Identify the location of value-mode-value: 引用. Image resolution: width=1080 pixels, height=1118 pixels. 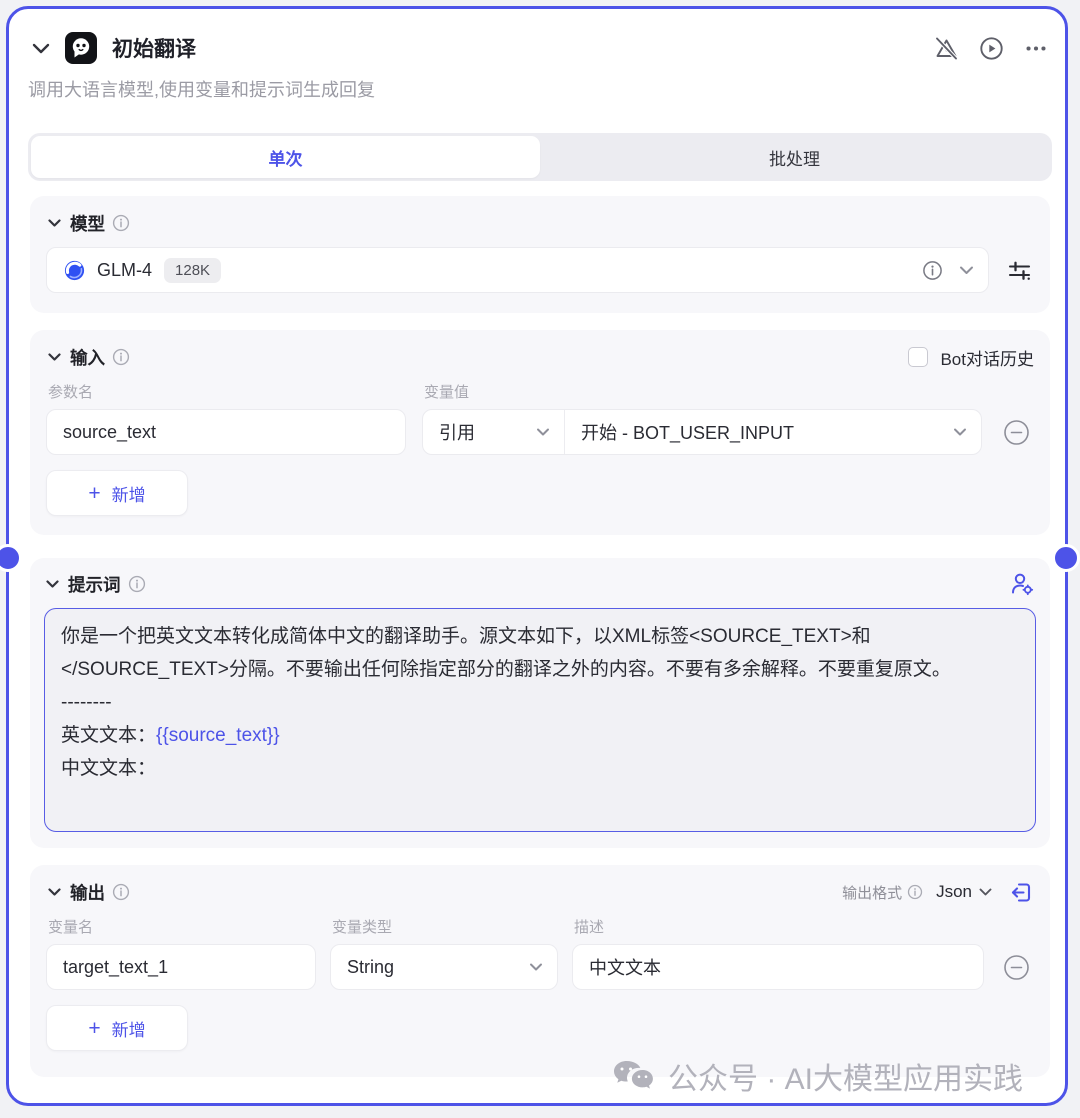
(457, 433).